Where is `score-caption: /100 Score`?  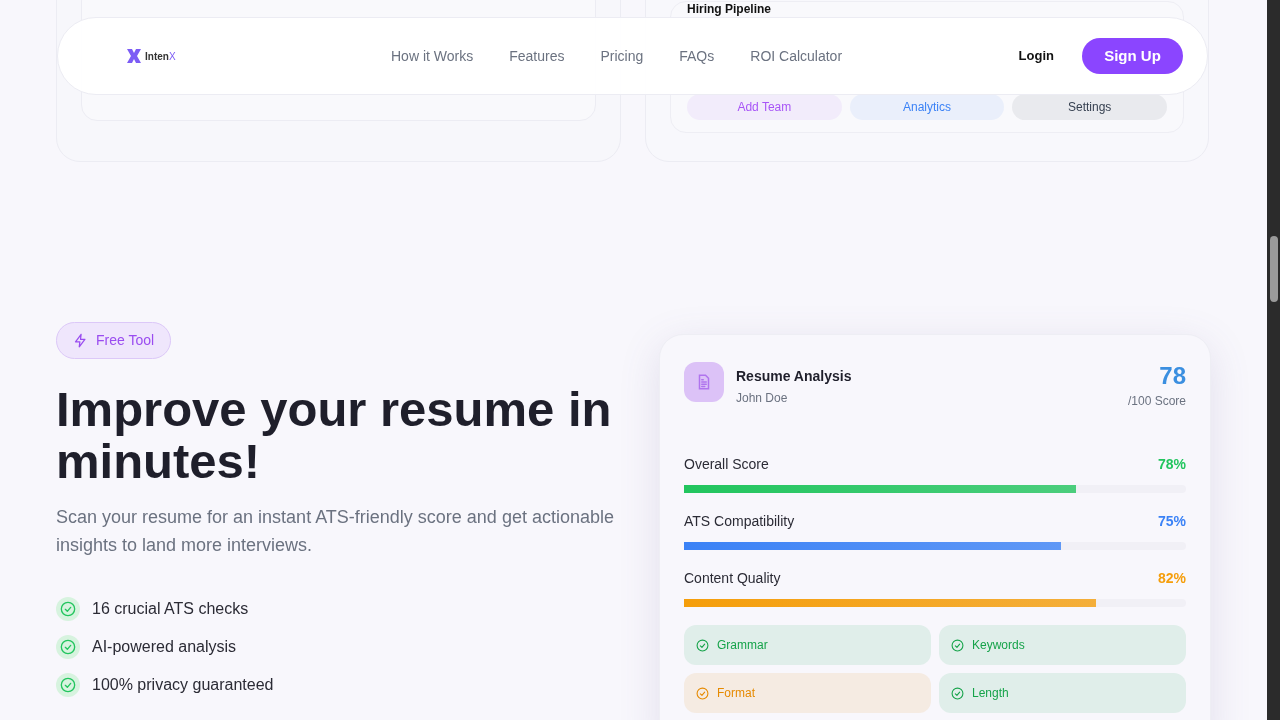 score-caption: /100 Score is located at coordinates (1156, 401).